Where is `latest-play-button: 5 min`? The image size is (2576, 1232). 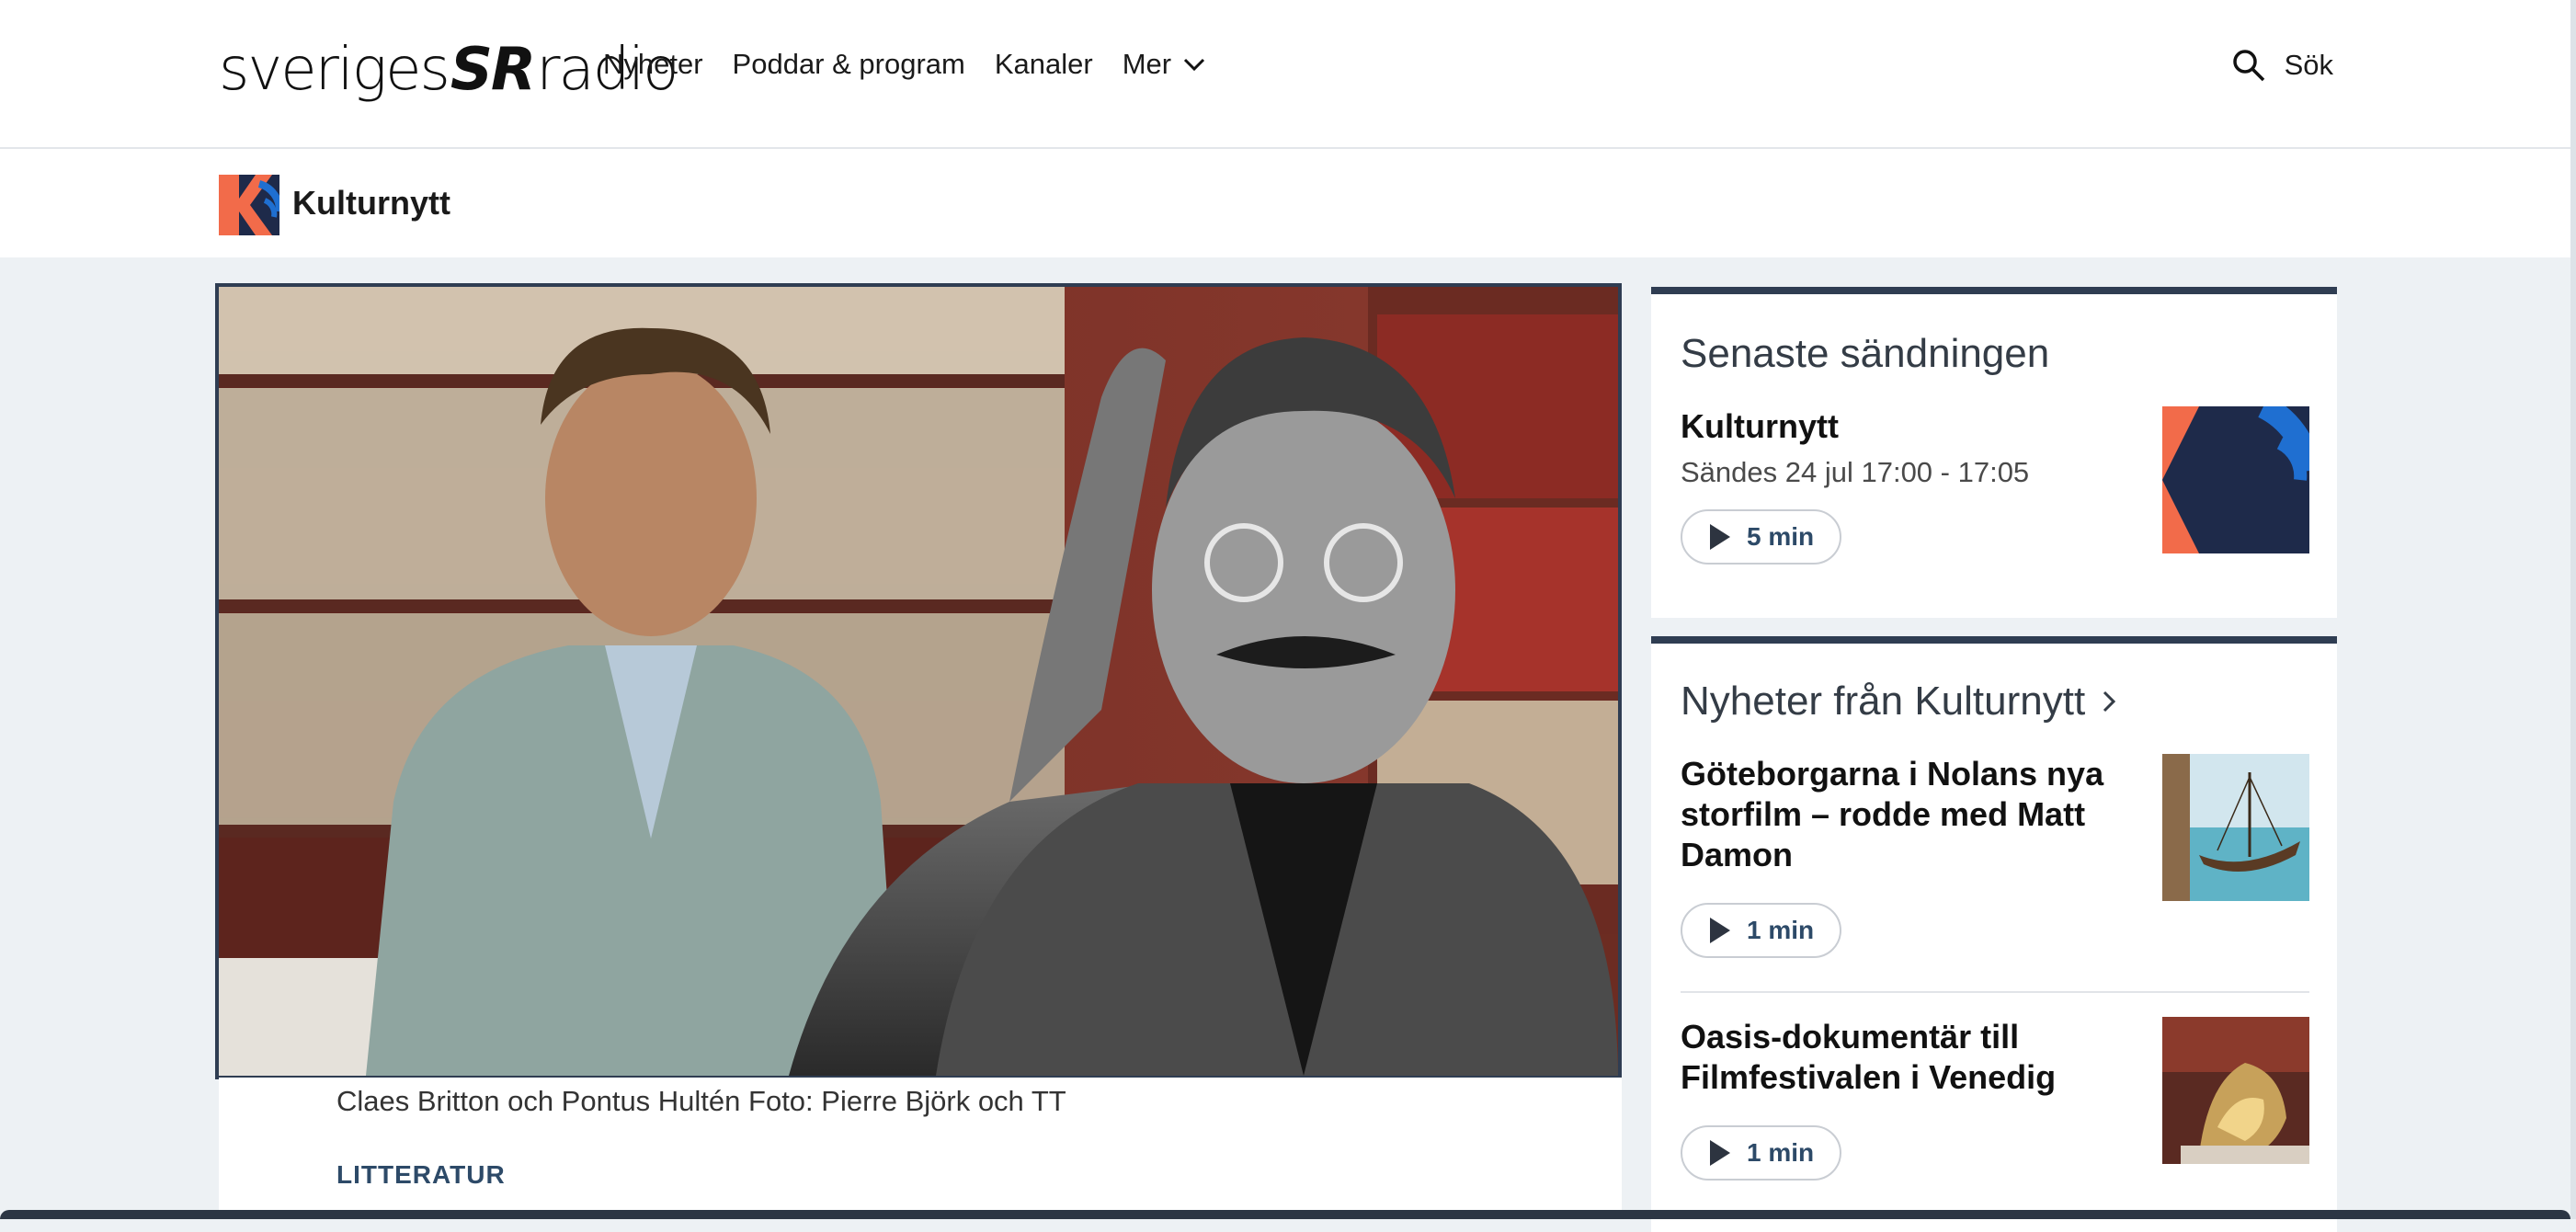 latest-play-button: 5 min is located at coordinates (1761, 537).